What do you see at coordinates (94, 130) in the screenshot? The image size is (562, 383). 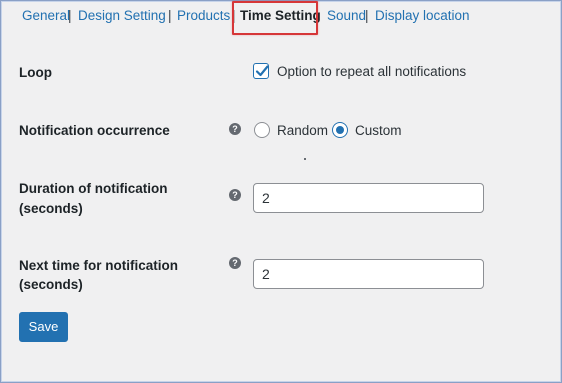 I see `occurrence-label: Notification occurrence` at bounding box center [94, 130].